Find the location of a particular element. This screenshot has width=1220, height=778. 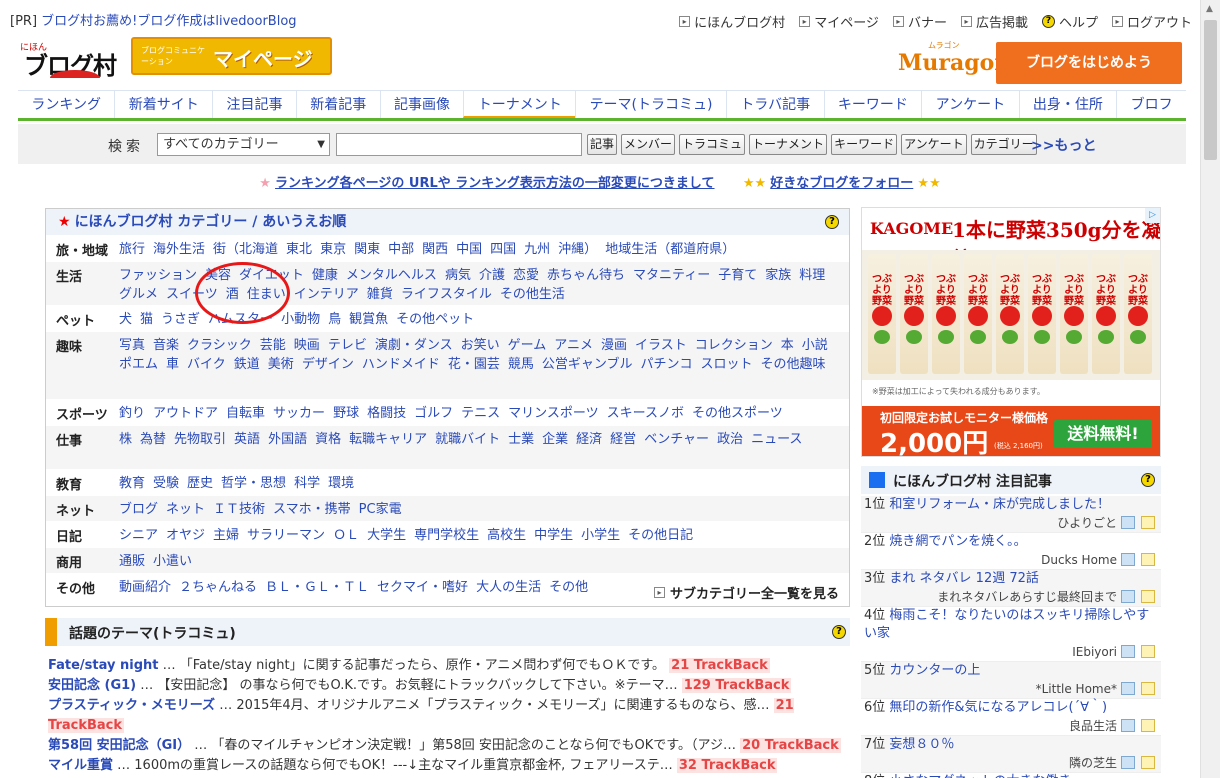

featured-title-link: カウンターの上 is located at coordinates (934, 670).